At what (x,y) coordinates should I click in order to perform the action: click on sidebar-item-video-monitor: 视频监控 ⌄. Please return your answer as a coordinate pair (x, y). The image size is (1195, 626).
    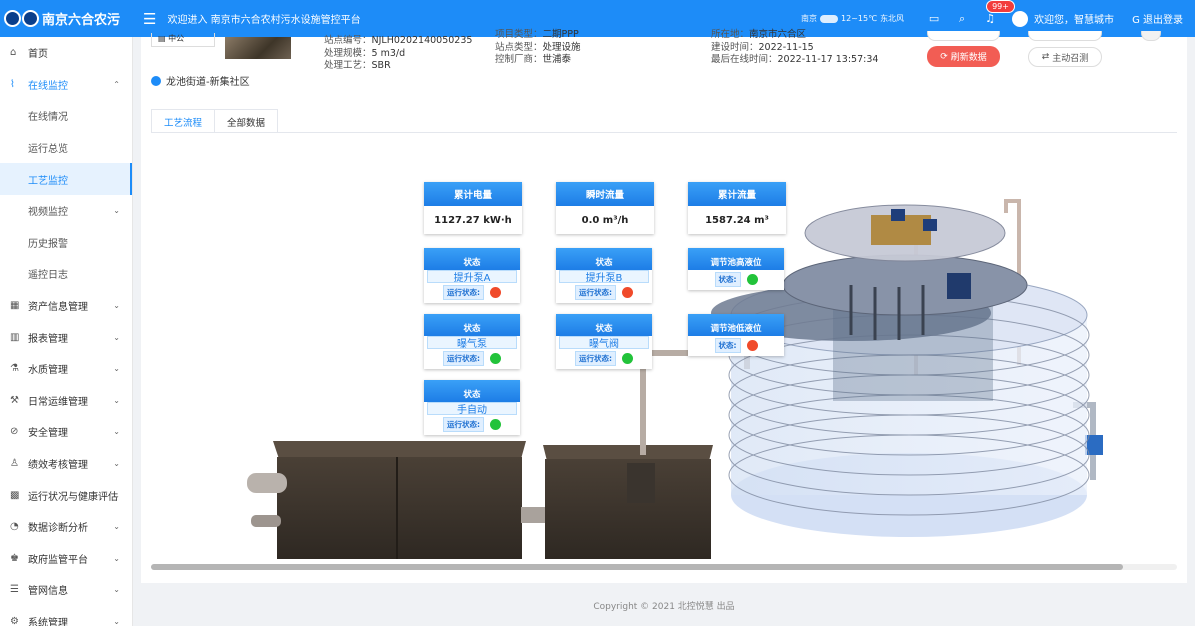
    Looking at the image, I should click on (66, 211).